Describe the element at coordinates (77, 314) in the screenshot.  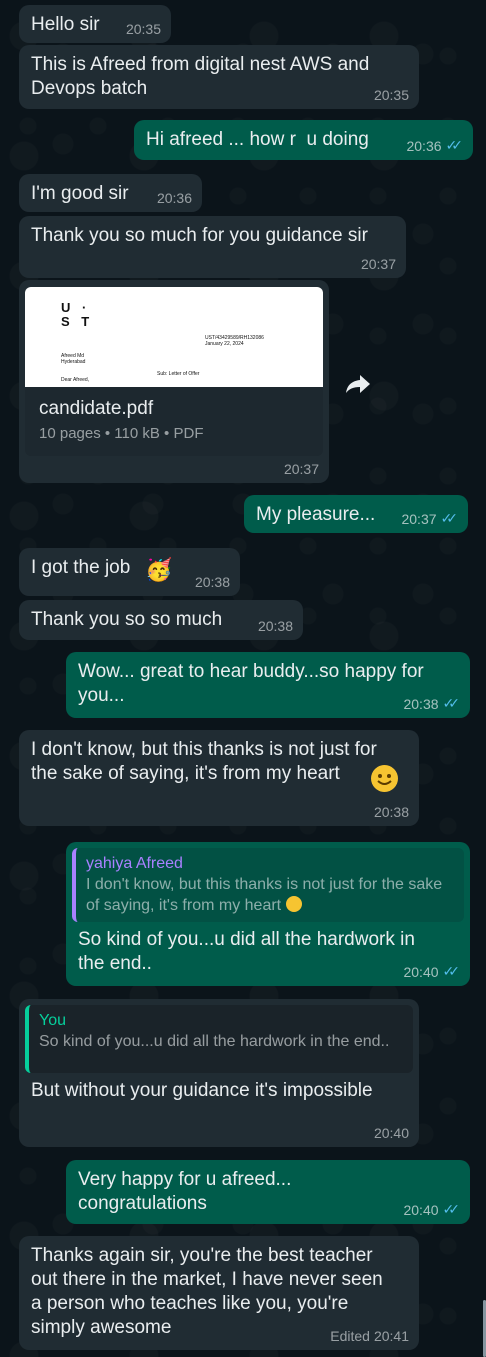
I see `company-logo: U · S T` at that location.